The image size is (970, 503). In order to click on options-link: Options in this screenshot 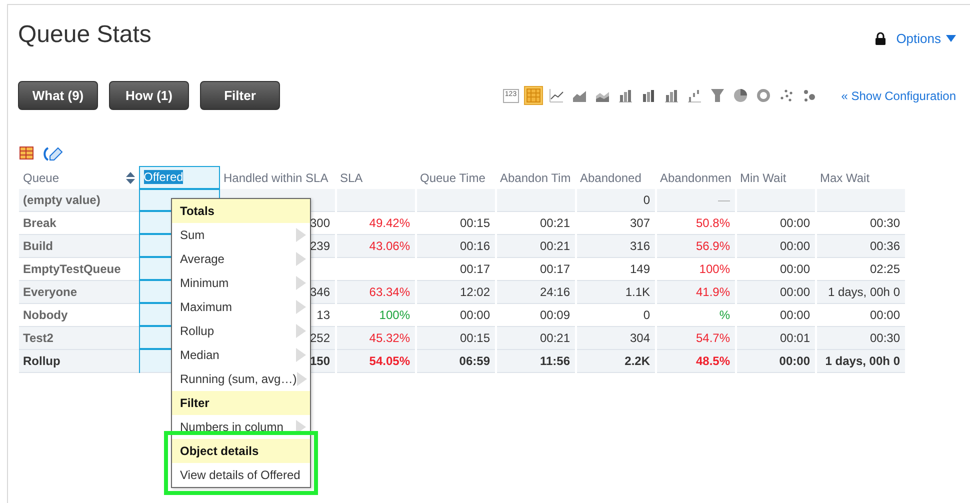, I will do `click(926, 38)`.